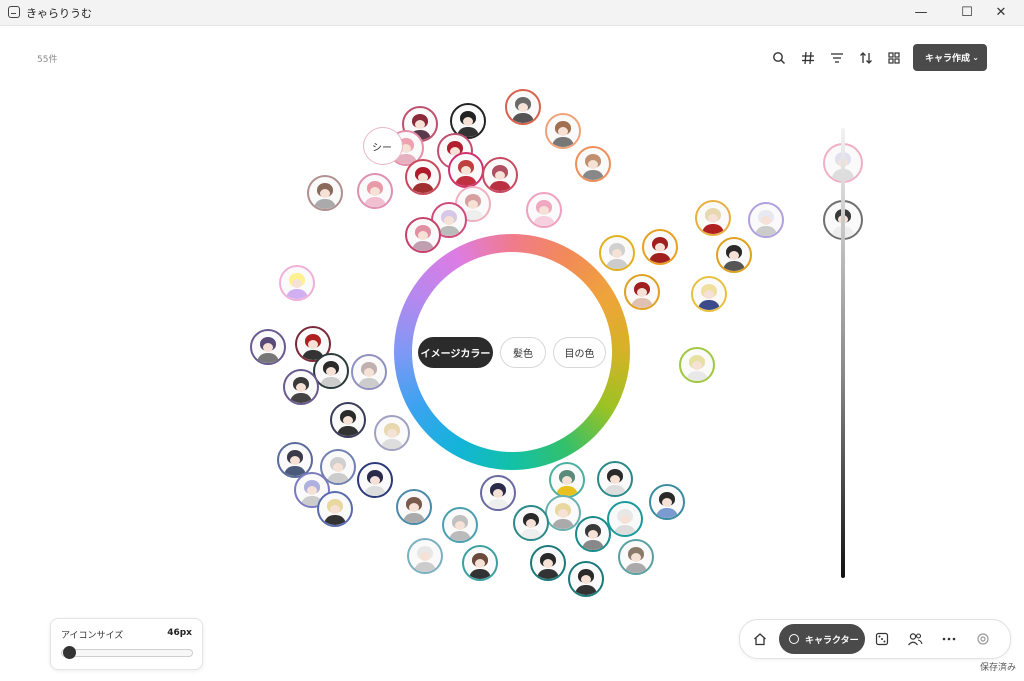 The image size is (1024, 681). Describe the element at coordinates (949, 639) in the screenshot. I see `more-icon` at that location.